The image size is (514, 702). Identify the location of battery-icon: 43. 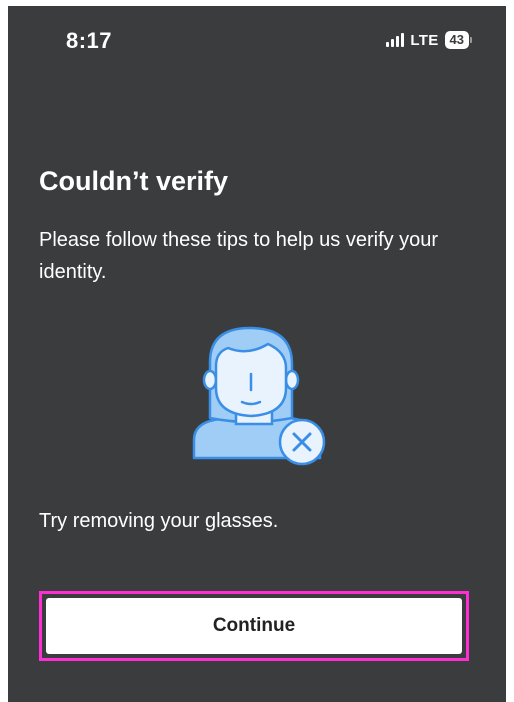
(458, 40).